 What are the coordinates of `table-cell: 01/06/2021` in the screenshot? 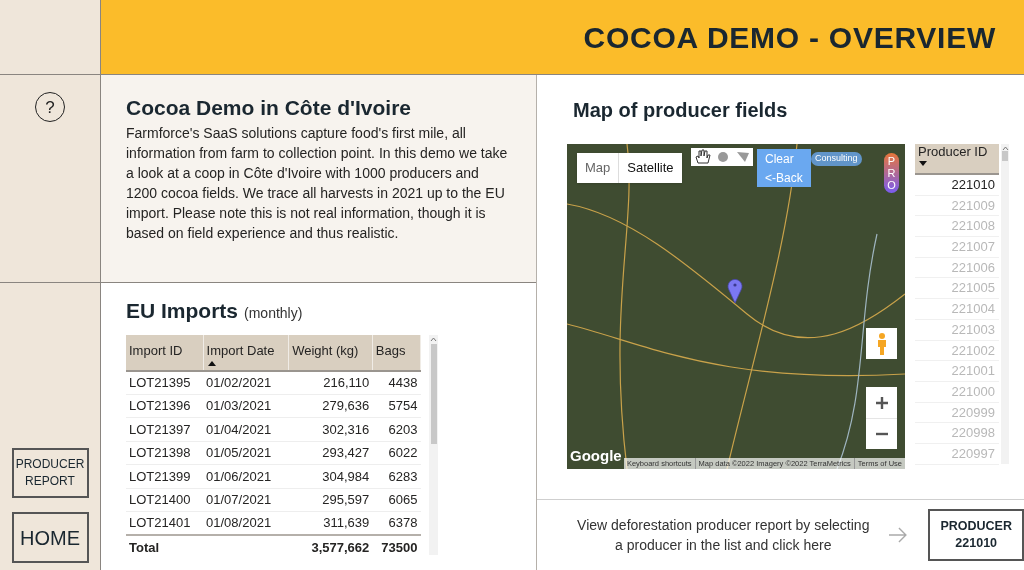 It's located at (246, 476).